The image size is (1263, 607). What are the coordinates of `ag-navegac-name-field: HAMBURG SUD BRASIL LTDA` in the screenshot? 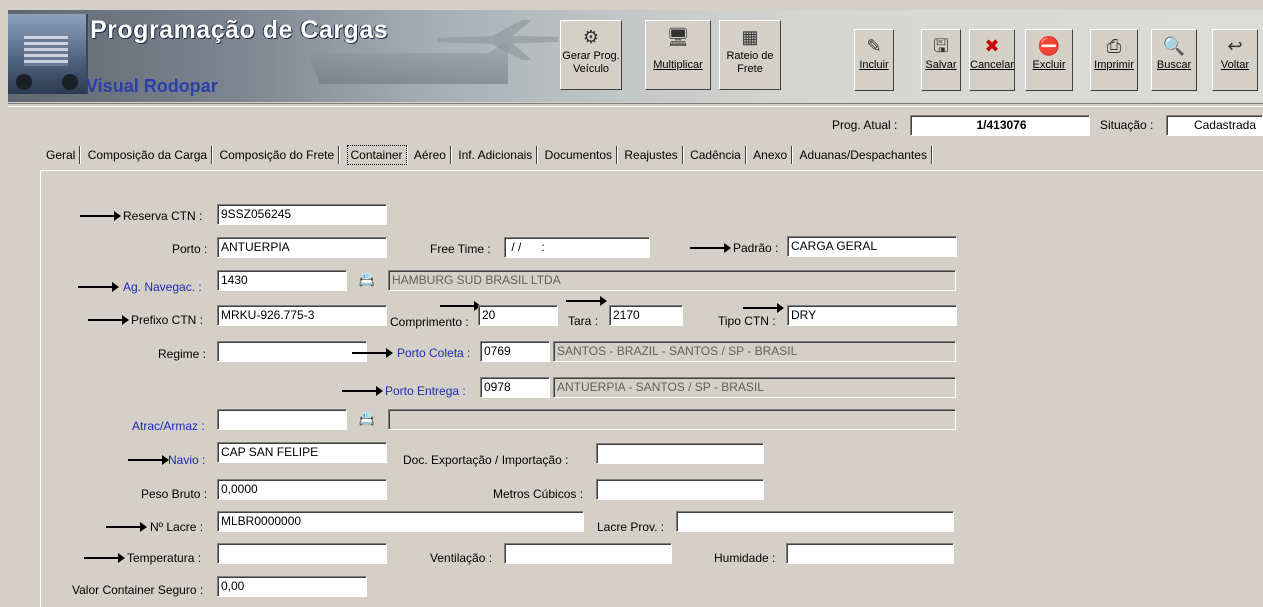 It's located at (672, 280).